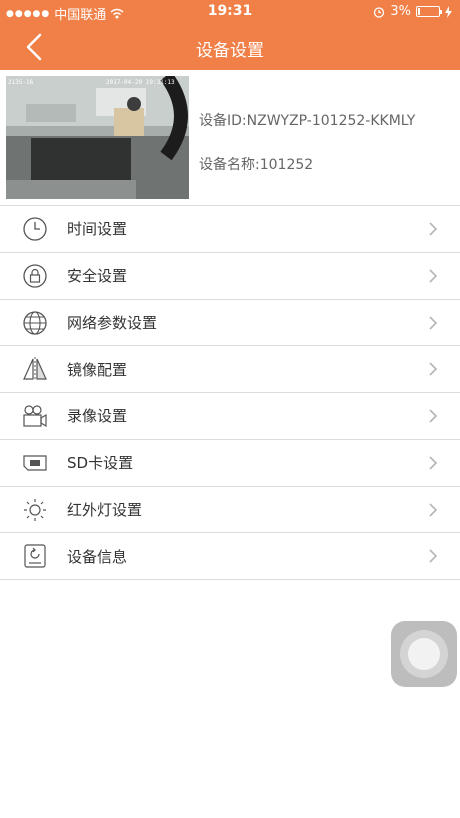 Image resolution: width=460 pixels, height=818 pixels. What do you see at coordinates (140, 82) in the screenshot?
I see `preview-overlay-datetime: 2017-04-20 19:31:13` at bounding box center [140, 82].